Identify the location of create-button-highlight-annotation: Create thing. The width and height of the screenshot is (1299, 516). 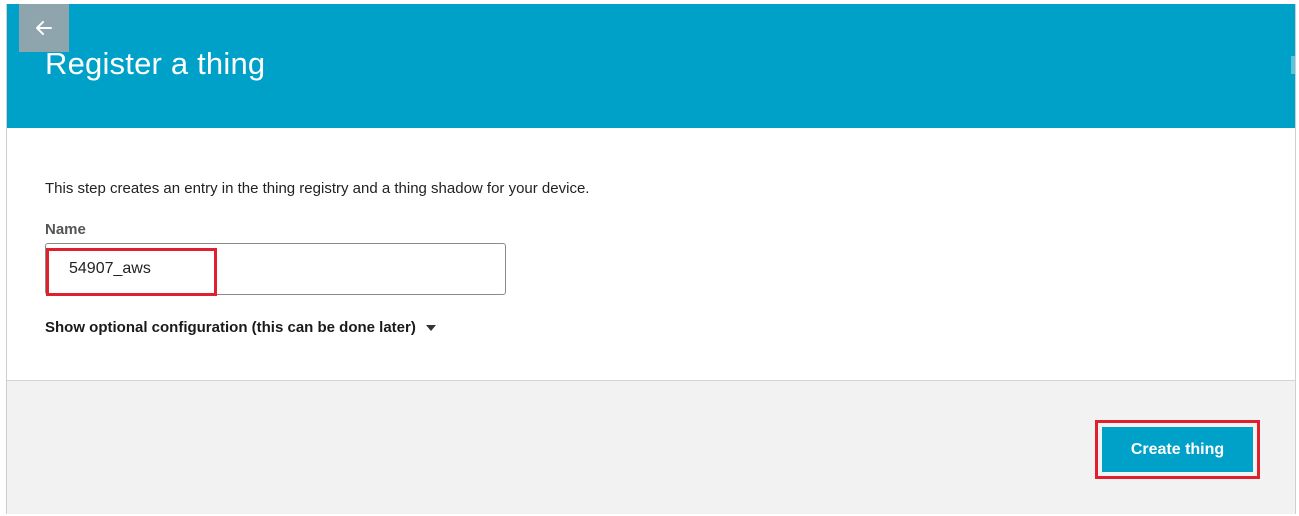
(1177, 449).